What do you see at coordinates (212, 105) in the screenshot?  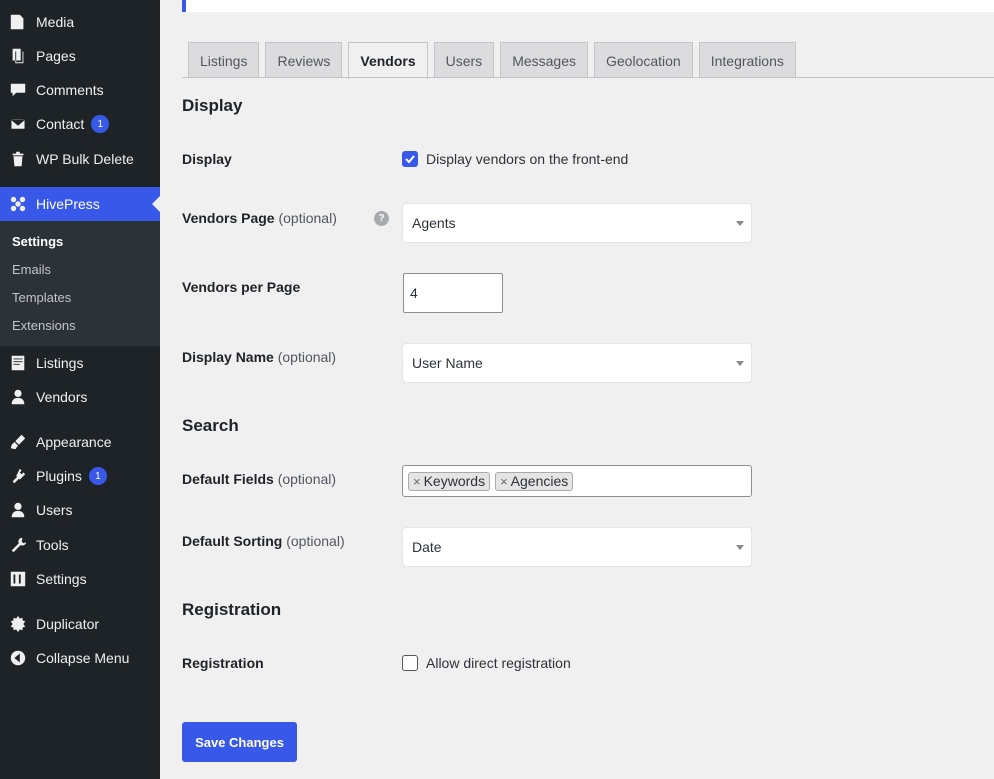 I see `section-heading-display: Display` at bounding box center [212, 105].